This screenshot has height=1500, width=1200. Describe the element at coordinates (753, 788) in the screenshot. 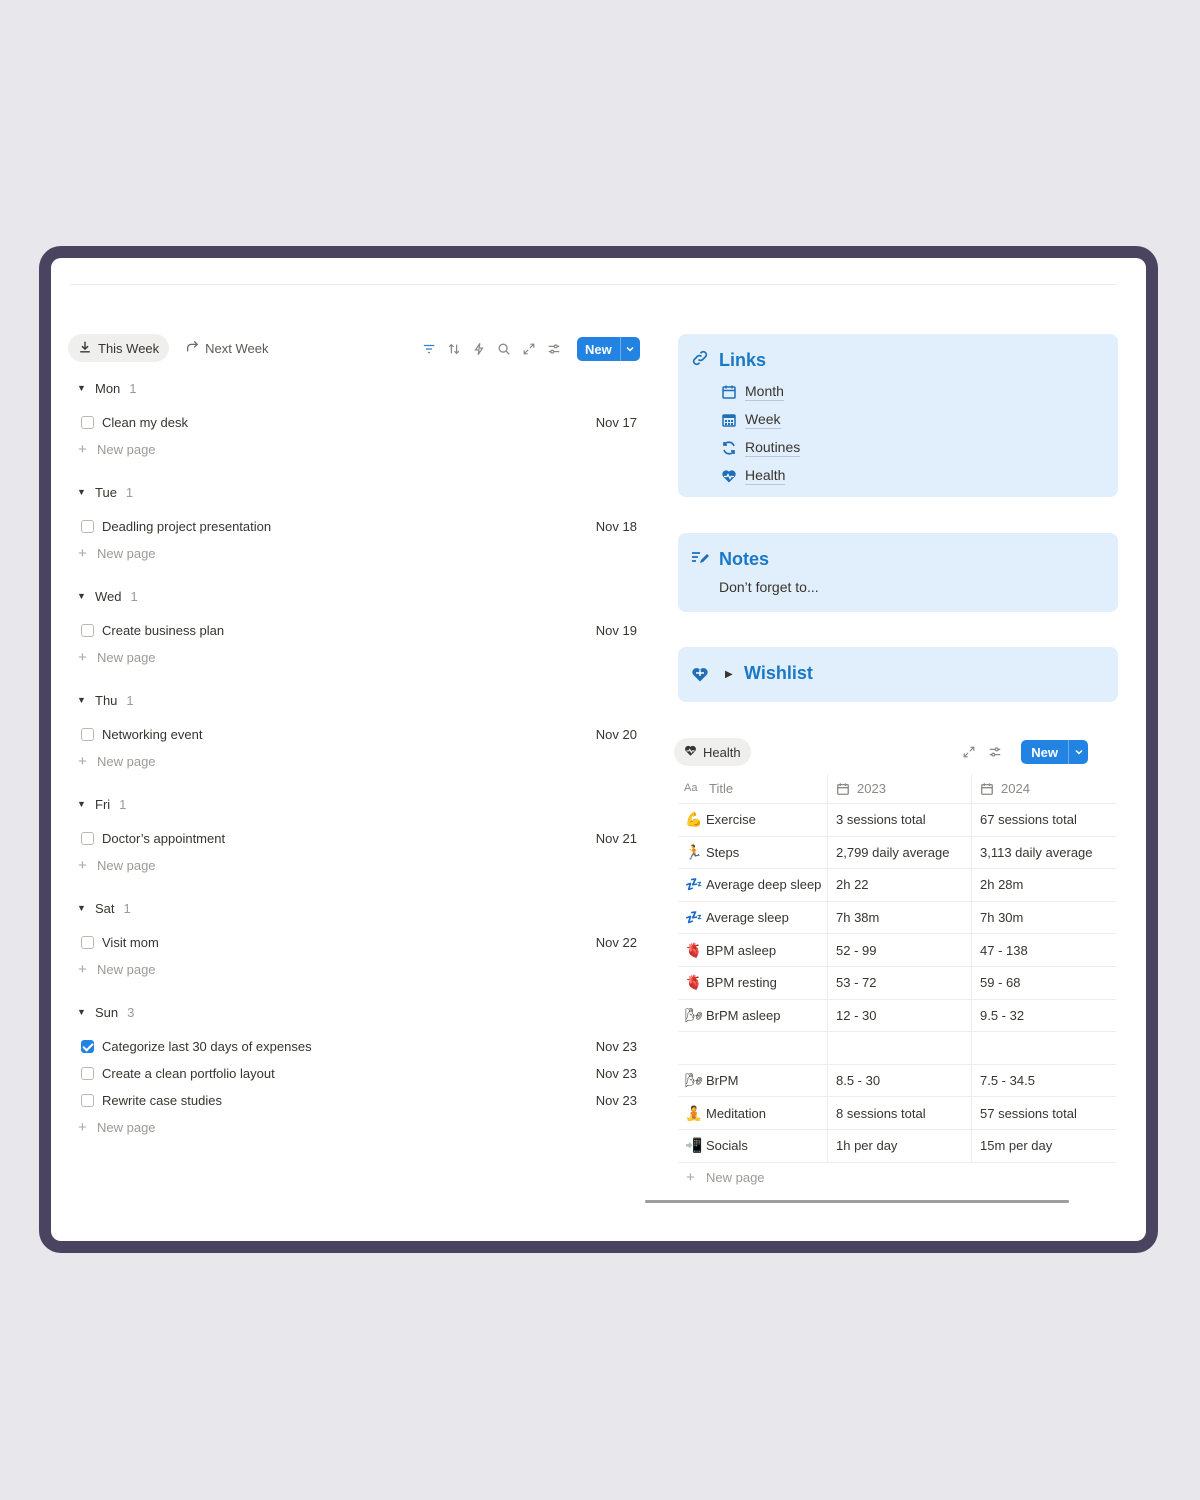

I see `column-header-title: Aa Title` at that location.